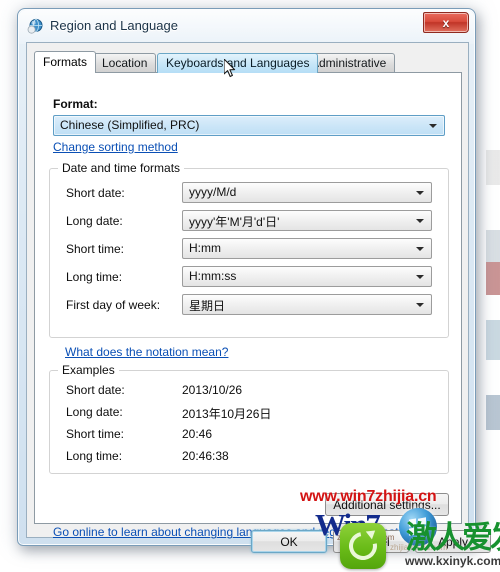 The height and width of the screenshot is (572, 500). I want to click on short-date-combobox: yyyy/M/d, so click(307, 192).